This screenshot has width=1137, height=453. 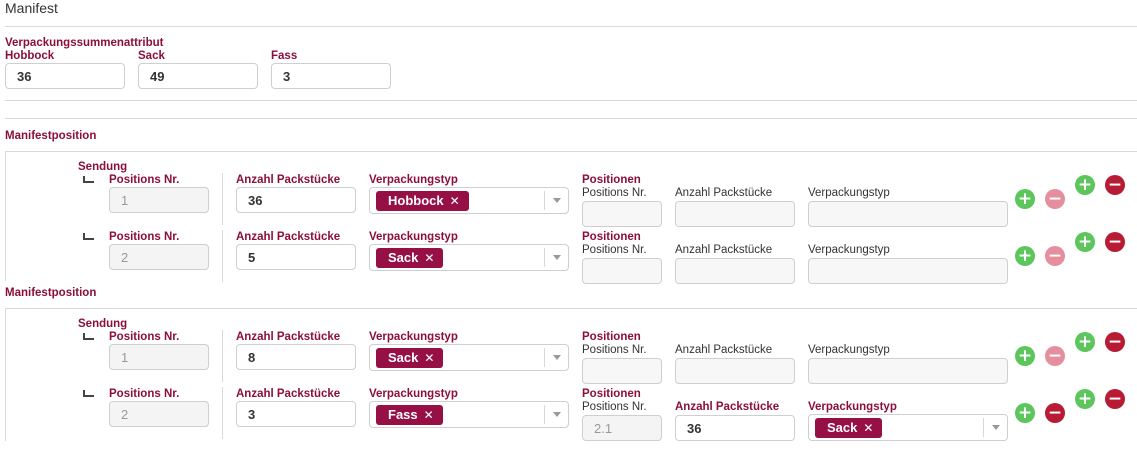 I want to click on tag-label: Fass, so click(x=403, y=414).